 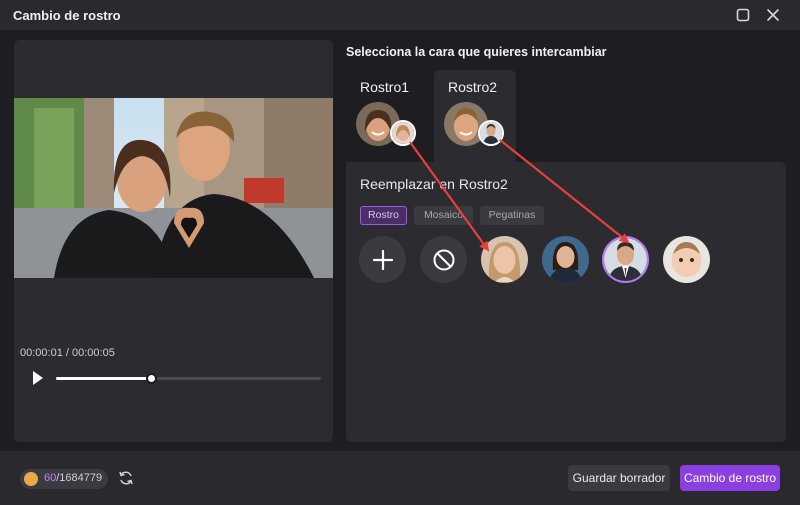 I want to click on face-swap-button: Cambio de rostro, so click(x=730, y=478).